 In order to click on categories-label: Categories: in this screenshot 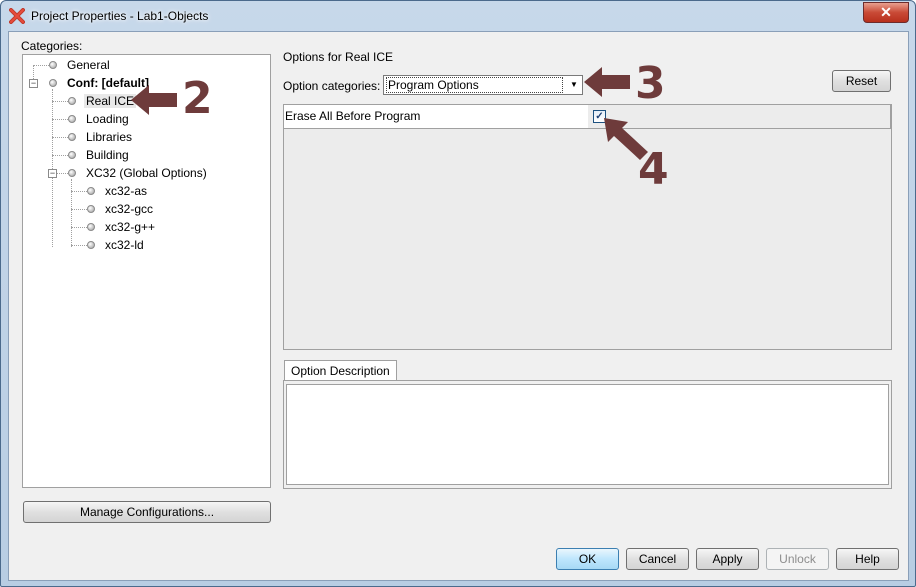, I will do `click(52, 46)`.